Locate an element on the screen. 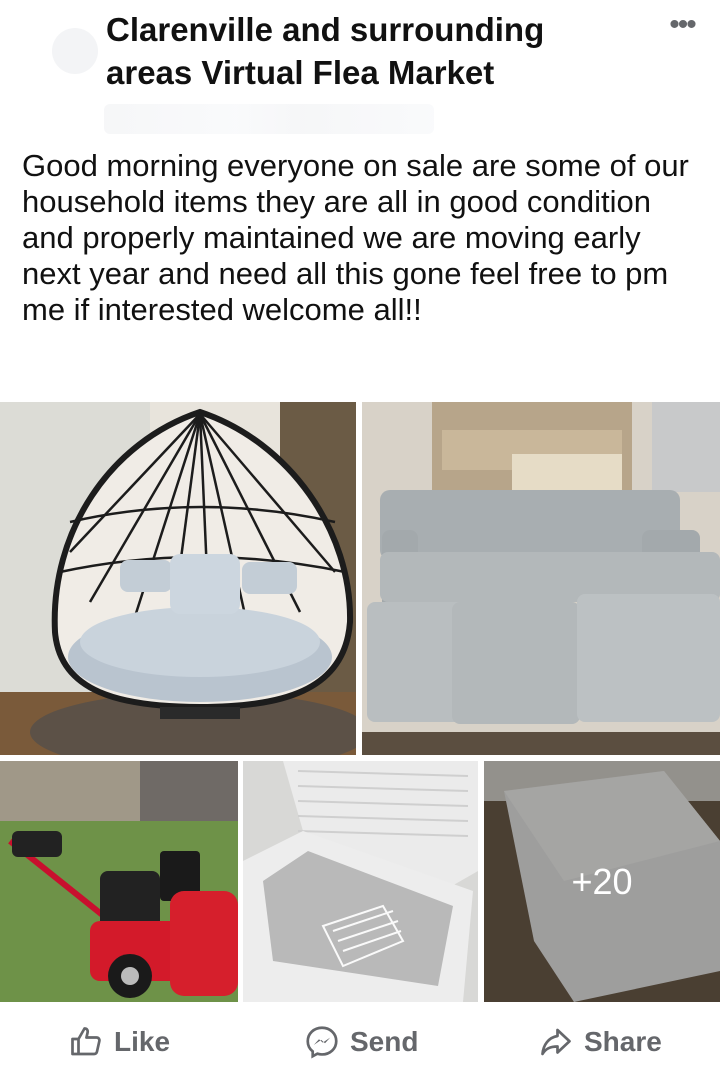 The image size is (720, 1077). like-label: Like is located at coordinates (142, 1041).